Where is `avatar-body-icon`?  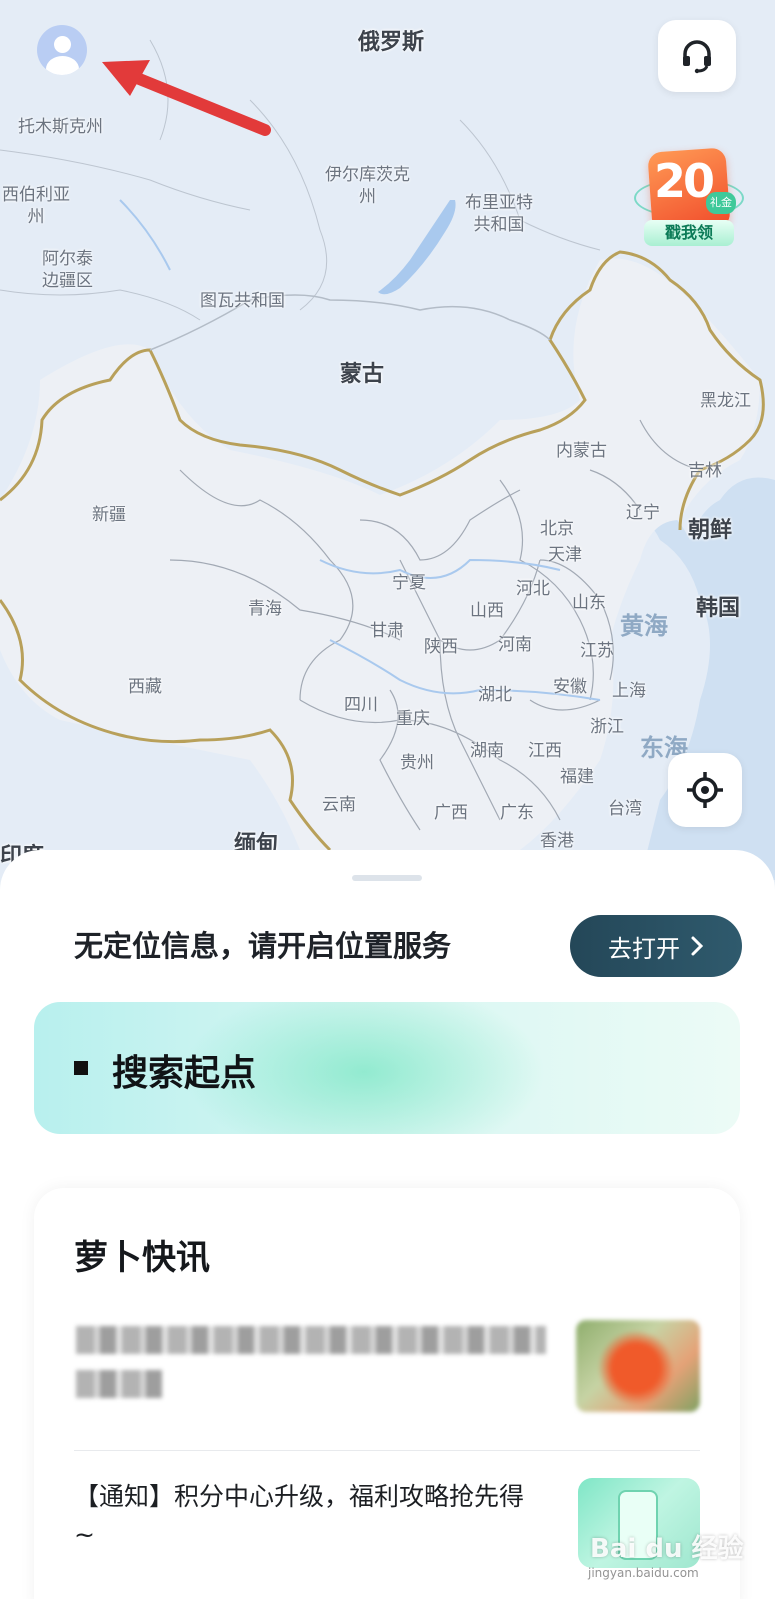
avatar-body-icon is located at coordinates (62, 65).